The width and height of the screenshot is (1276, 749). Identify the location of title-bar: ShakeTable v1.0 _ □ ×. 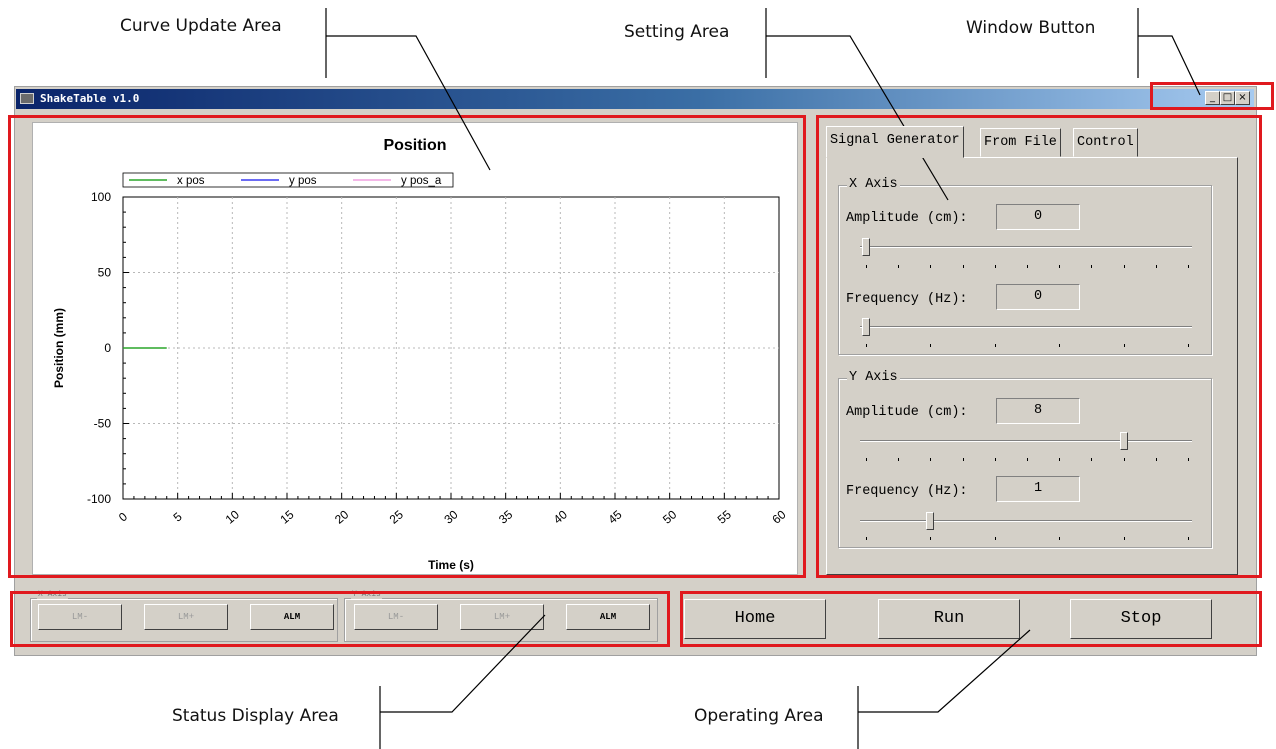
(635, 99).